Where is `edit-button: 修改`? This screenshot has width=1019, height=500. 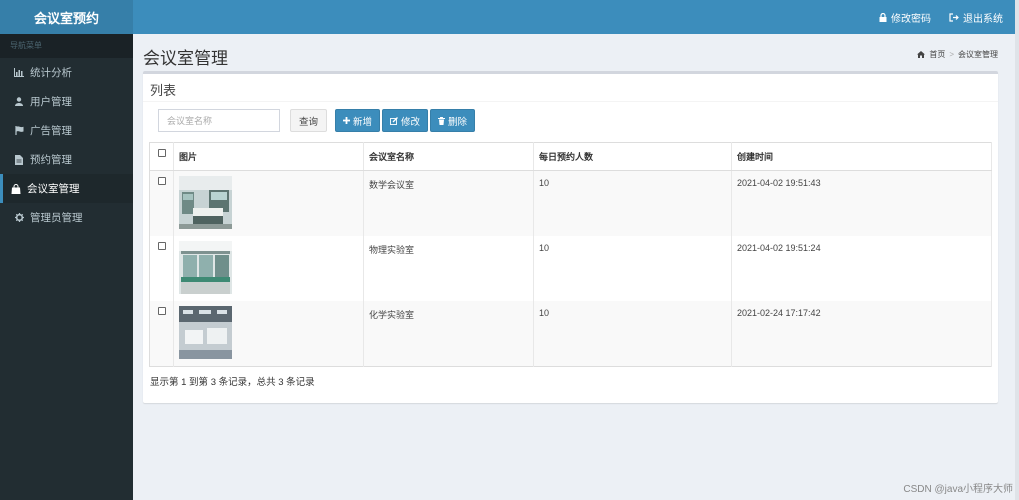 edit-button: 修改 is located at coordinates (405, 120).